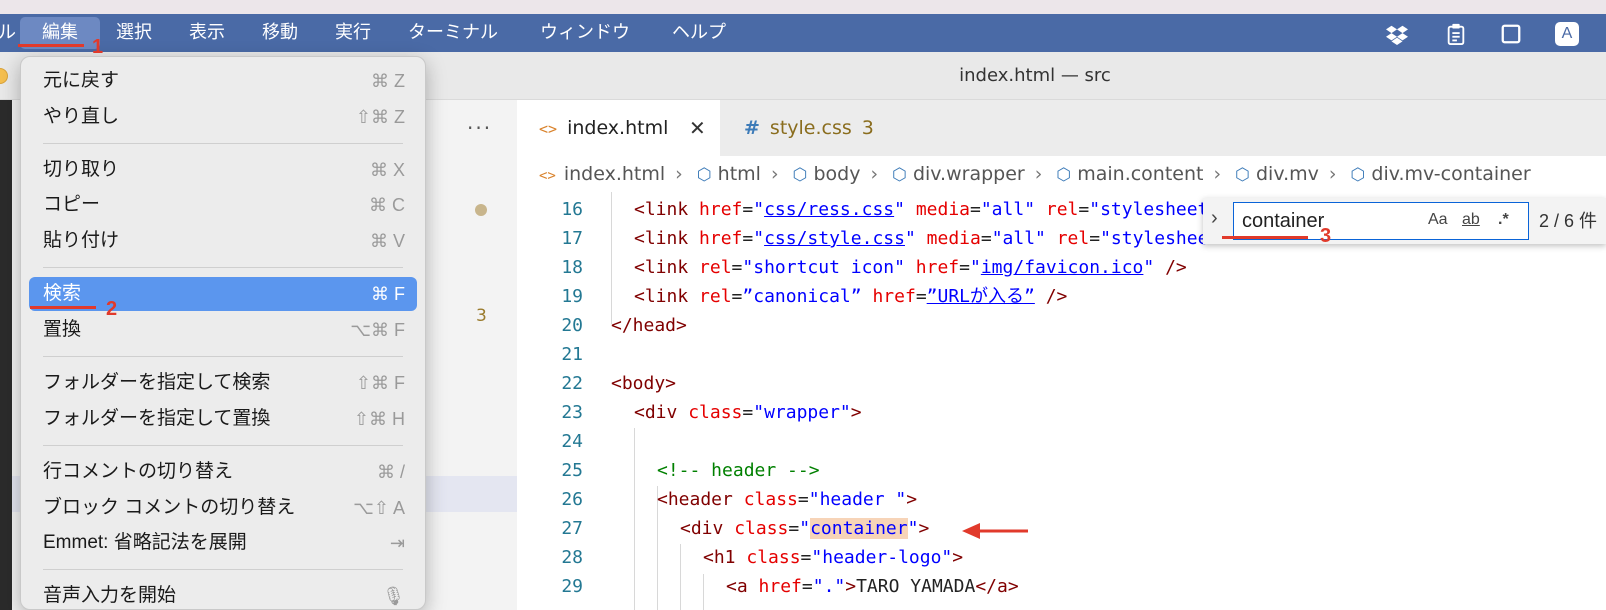 The image size is (1606, 610). Describe the element at coordinates (98, 47) in the screenshot. I see `annotation-step-1: 1` at that location.